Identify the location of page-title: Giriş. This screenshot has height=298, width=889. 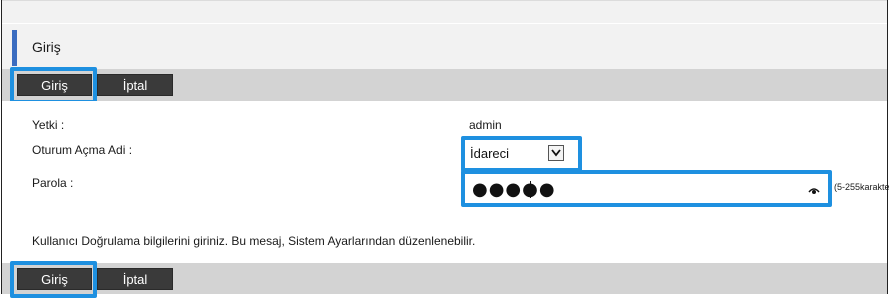
(46, 47).